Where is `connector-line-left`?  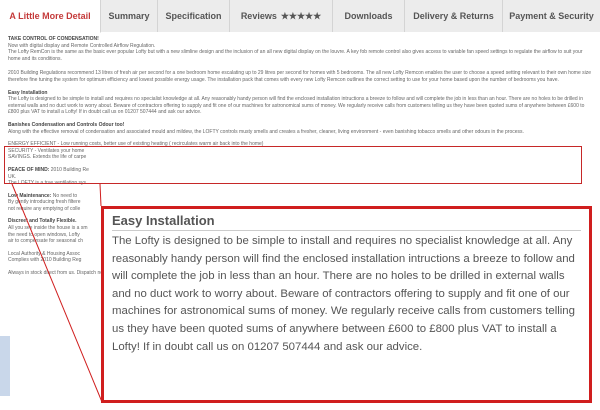
connector-line-left is located at coordinates (100, 195).